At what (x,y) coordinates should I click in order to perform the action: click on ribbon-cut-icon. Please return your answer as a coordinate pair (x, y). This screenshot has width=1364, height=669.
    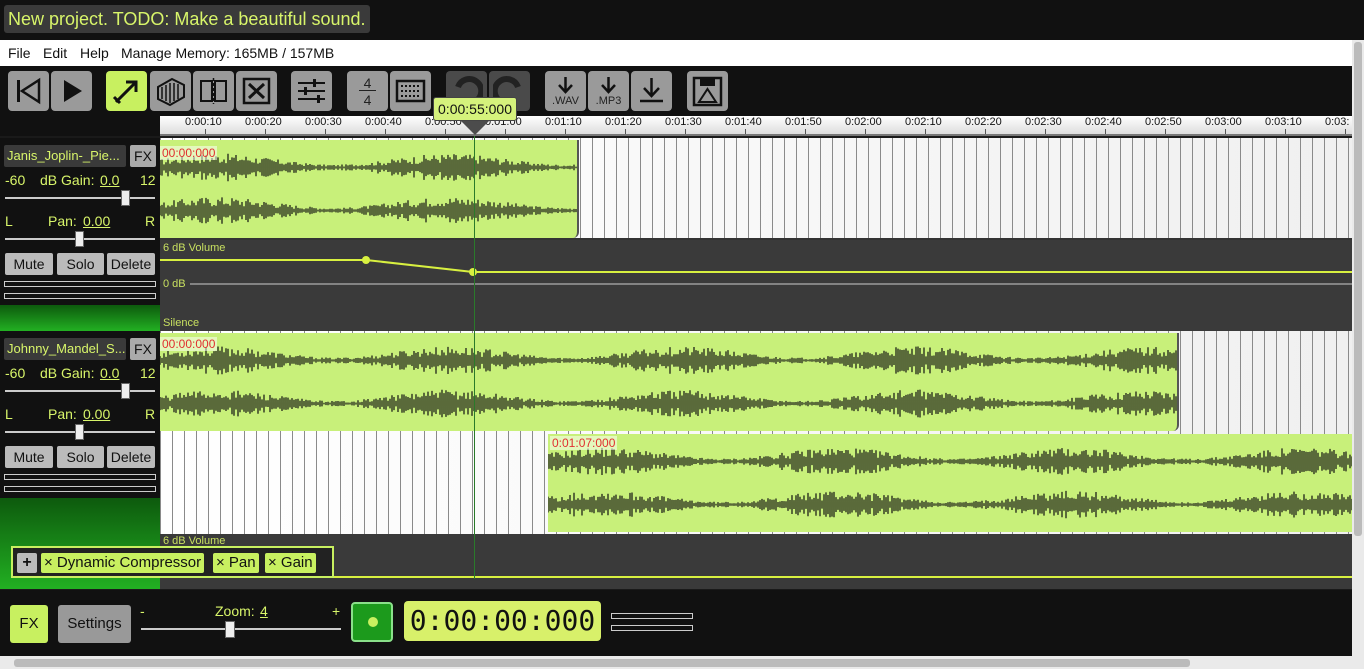
    Looking at the image, I should click on (171, 92).